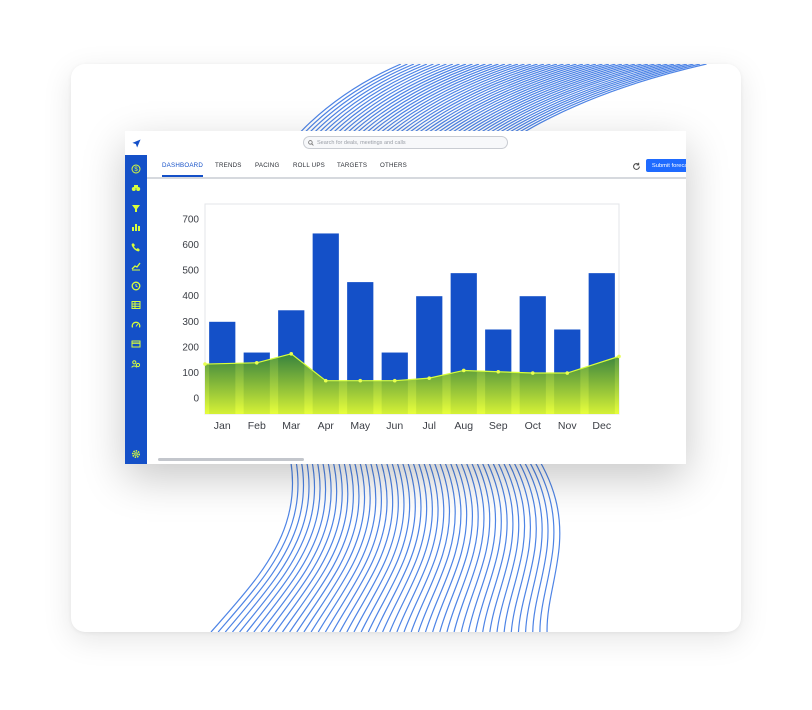  I want to click on x-tick-label: Oct, so click(533, 426).